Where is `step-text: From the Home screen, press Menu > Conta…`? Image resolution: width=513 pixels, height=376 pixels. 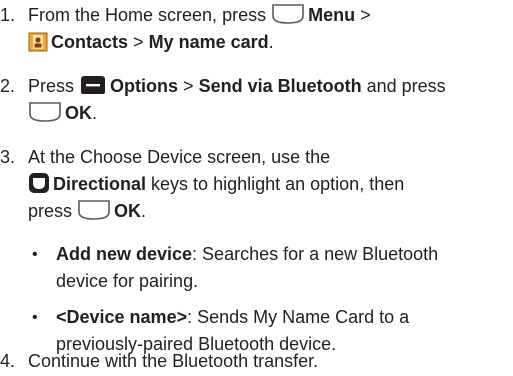
step-text: From the Home screen, press Menu > Conta… is located at coordinates (199, 27).